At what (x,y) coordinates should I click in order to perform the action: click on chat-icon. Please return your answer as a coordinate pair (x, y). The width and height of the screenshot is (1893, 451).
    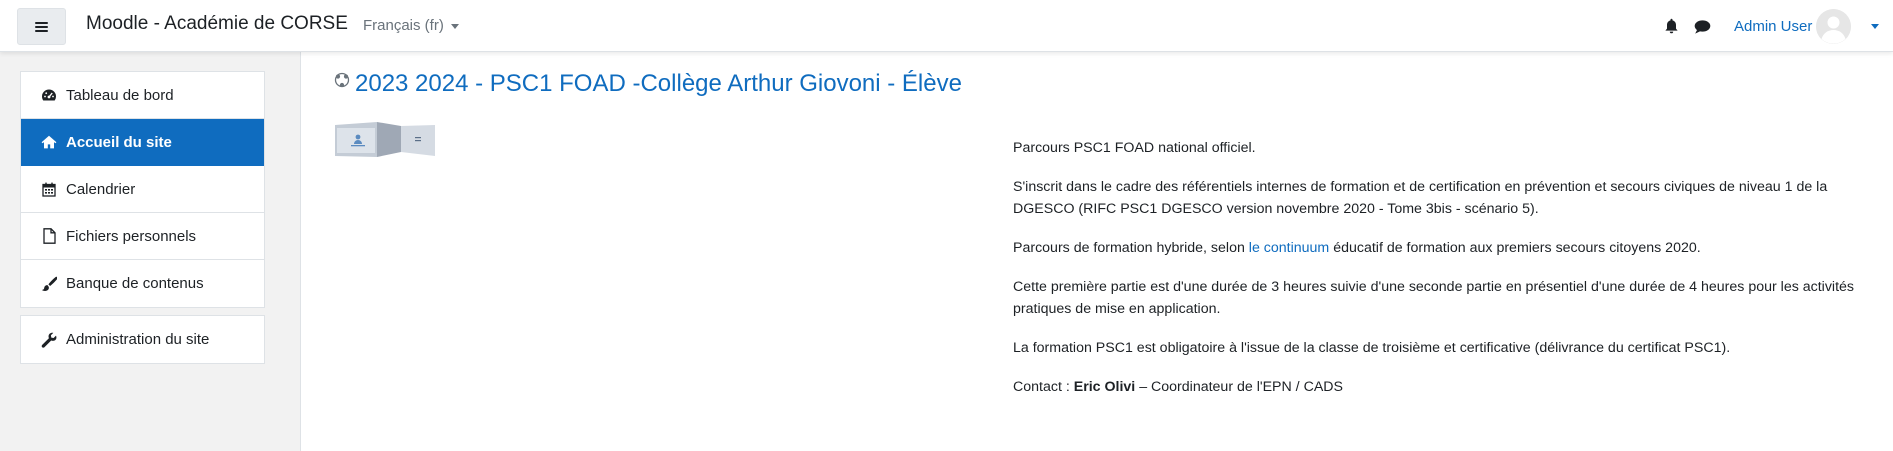
    Looking at the image, I should click on (1702, 27).